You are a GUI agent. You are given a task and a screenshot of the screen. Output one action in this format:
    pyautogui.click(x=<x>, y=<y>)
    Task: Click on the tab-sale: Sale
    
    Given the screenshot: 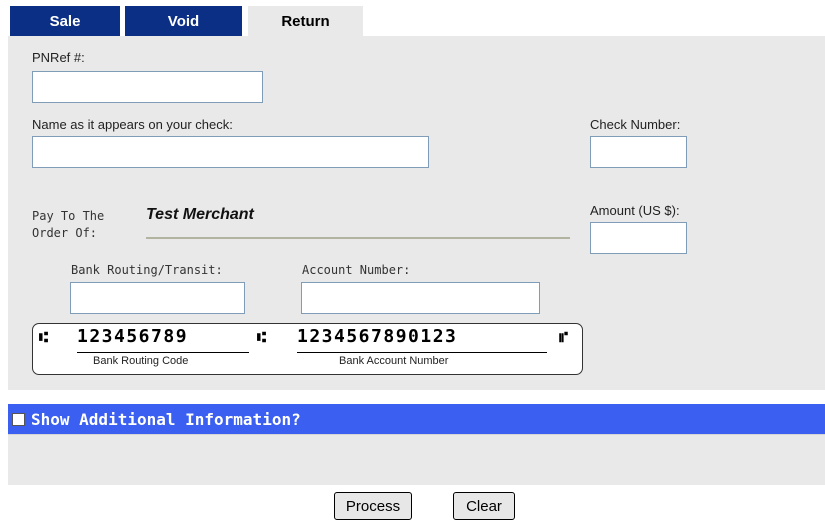 What is the action you would take?
    pyautogui.click(x=65, y=21)
    